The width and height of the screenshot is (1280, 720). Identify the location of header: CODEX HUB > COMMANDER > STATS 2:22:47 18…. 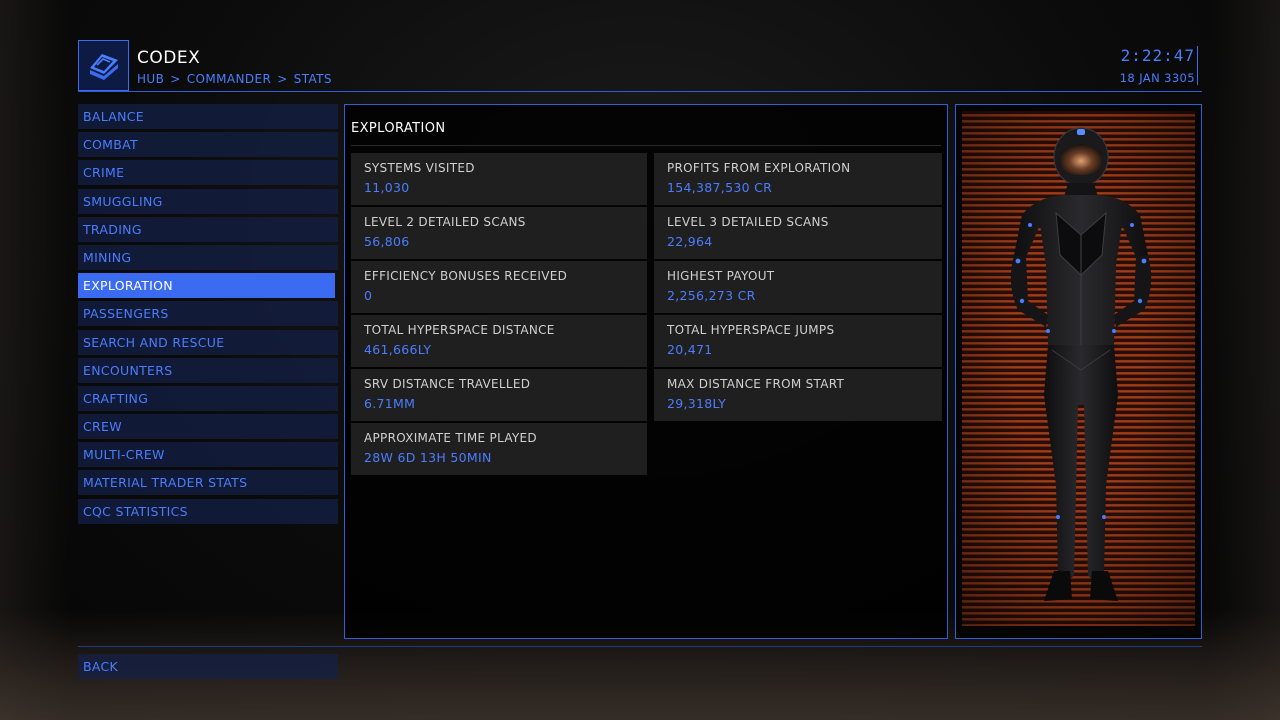
(640, 66).